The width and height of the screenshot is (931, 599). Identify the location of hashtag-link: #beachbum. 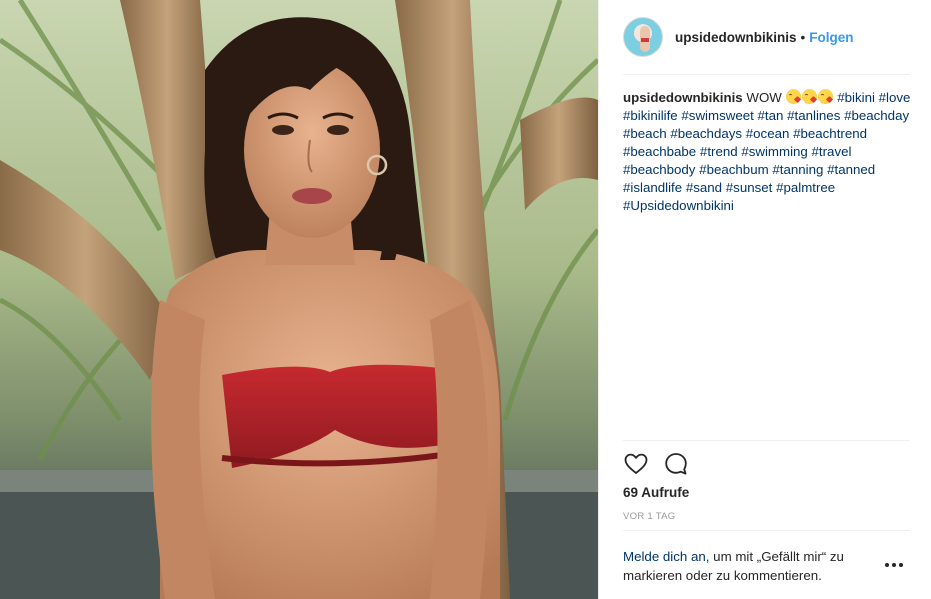
(734, 169).